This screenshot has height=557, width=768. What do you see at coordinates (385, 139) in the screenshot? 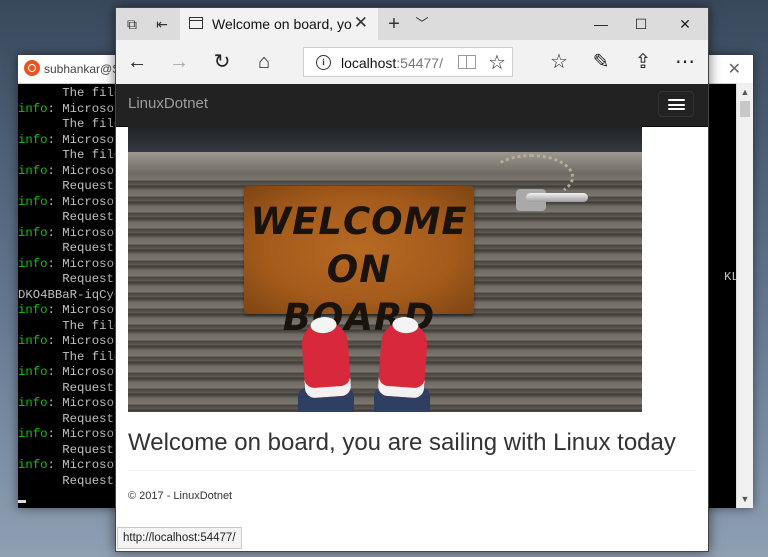
I see `water` at bounding box center [385, 139].